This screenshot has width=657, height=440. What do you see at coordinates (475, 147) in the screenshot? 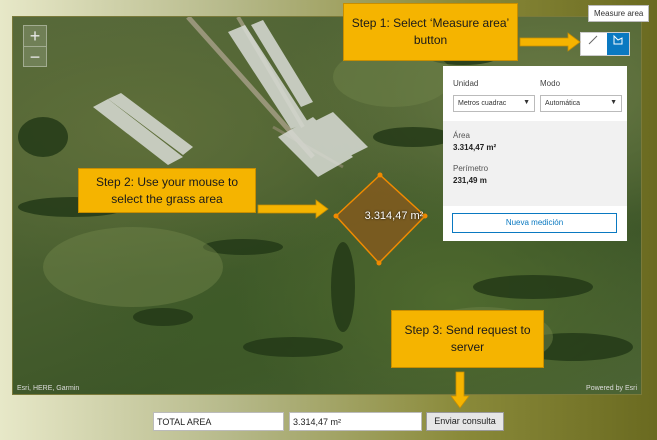
I see `area-result-value: 3.314,47 m²` at bounding box center [475, 147].